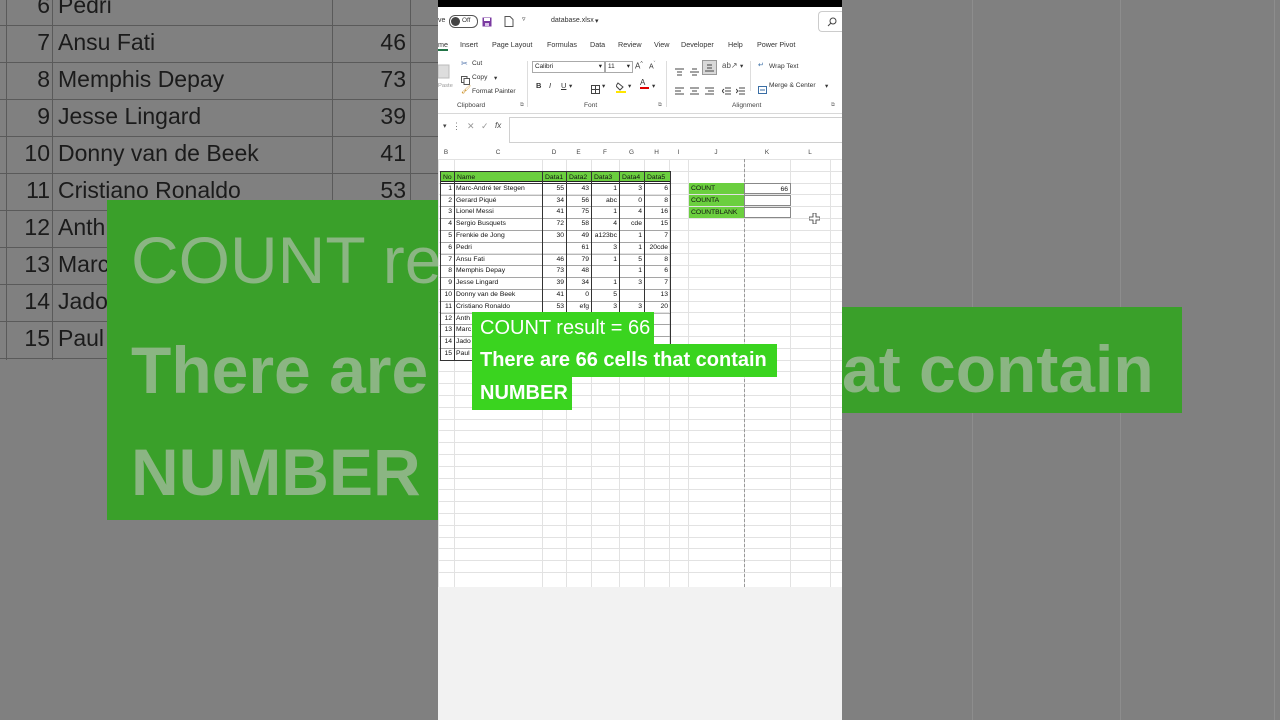 The image size is (1280, 720). Describe the element at coordinates (446, 341) in the screenshot. I see `table-cell: 14` at that location.